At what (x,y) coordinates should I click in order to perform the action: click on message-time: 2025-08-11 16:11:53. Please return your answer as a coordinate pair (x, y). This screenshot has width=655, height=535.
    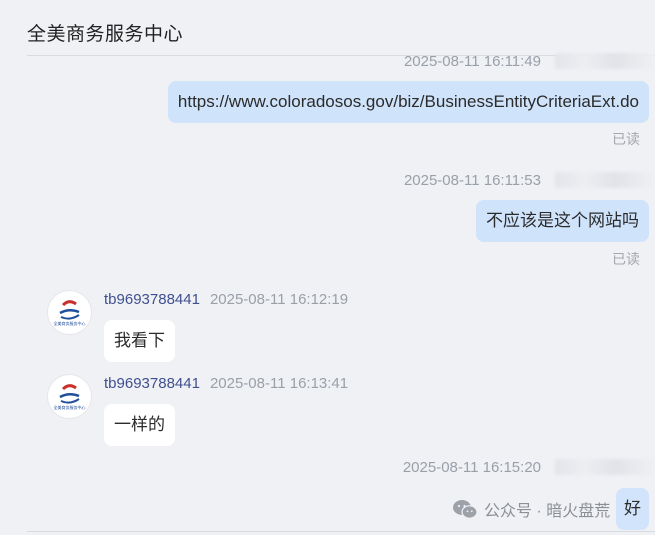
    Looking at the image, I should click on (472, 180).